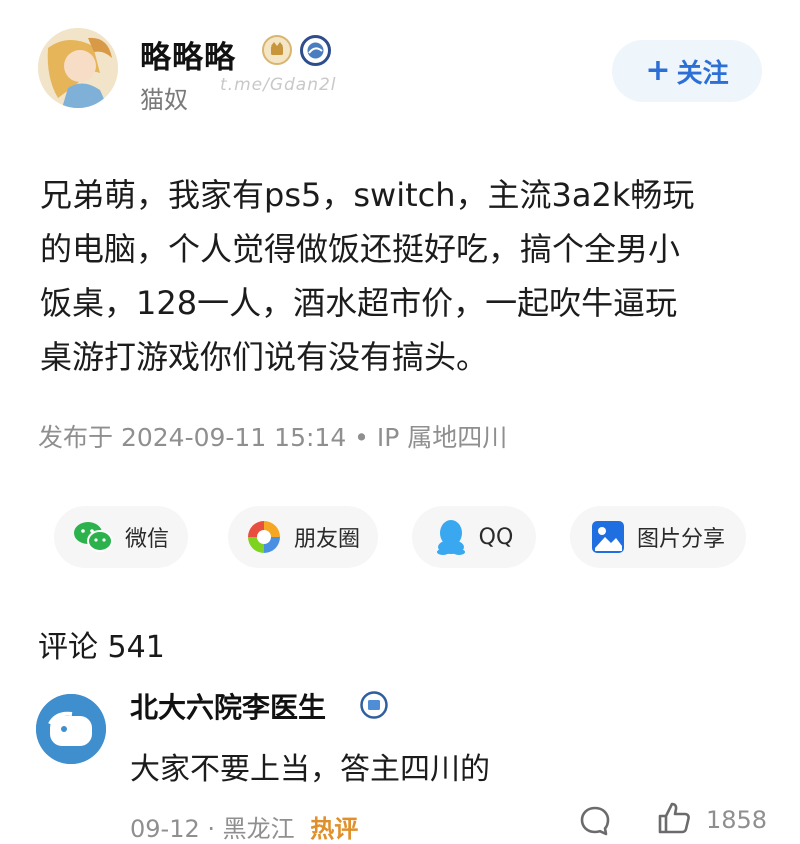 This screenshot has height=844, width=800. What do you see at coordinates (310, 769) in the screenshot?
I see `comment-text: 大家不要上当，答主四川的` at bounding box center [310, 769].